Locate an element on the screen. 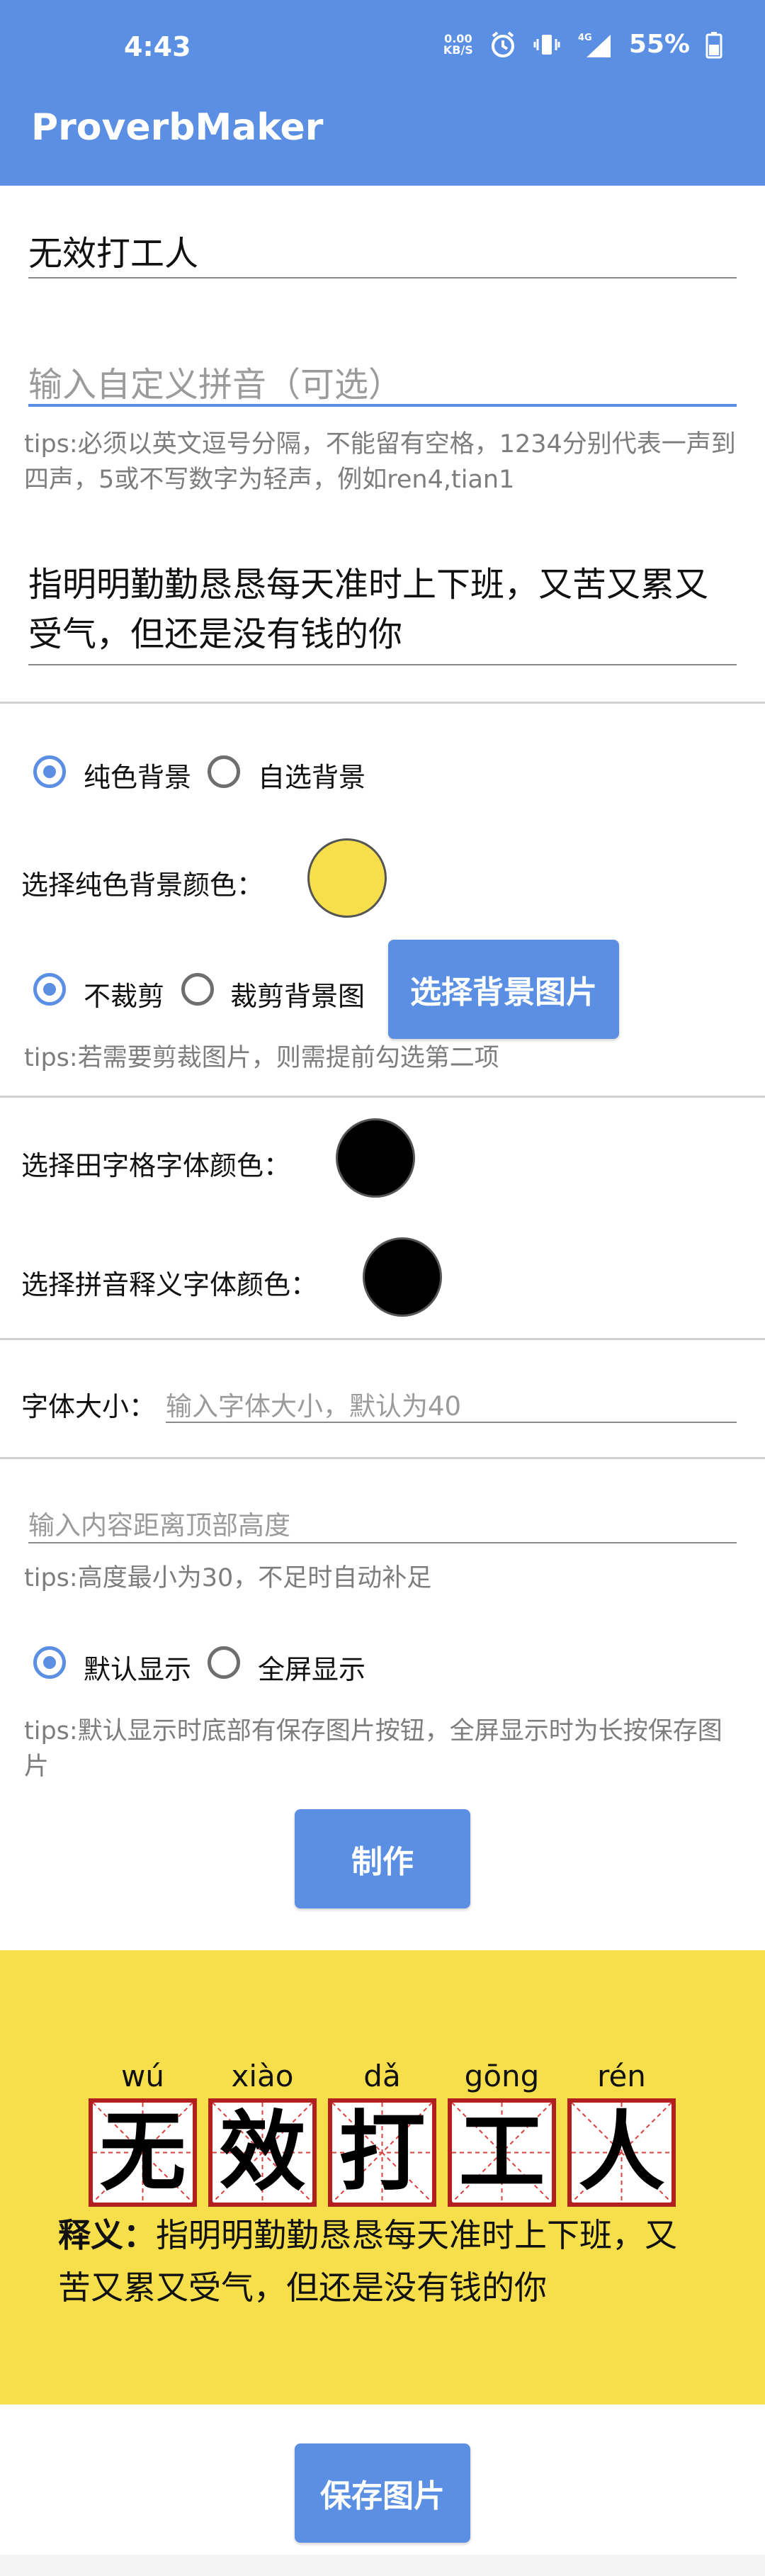 The height and width of the screenshot is (2576, 765). pinyin-text: gōng is located at coordinates (502, 2076).